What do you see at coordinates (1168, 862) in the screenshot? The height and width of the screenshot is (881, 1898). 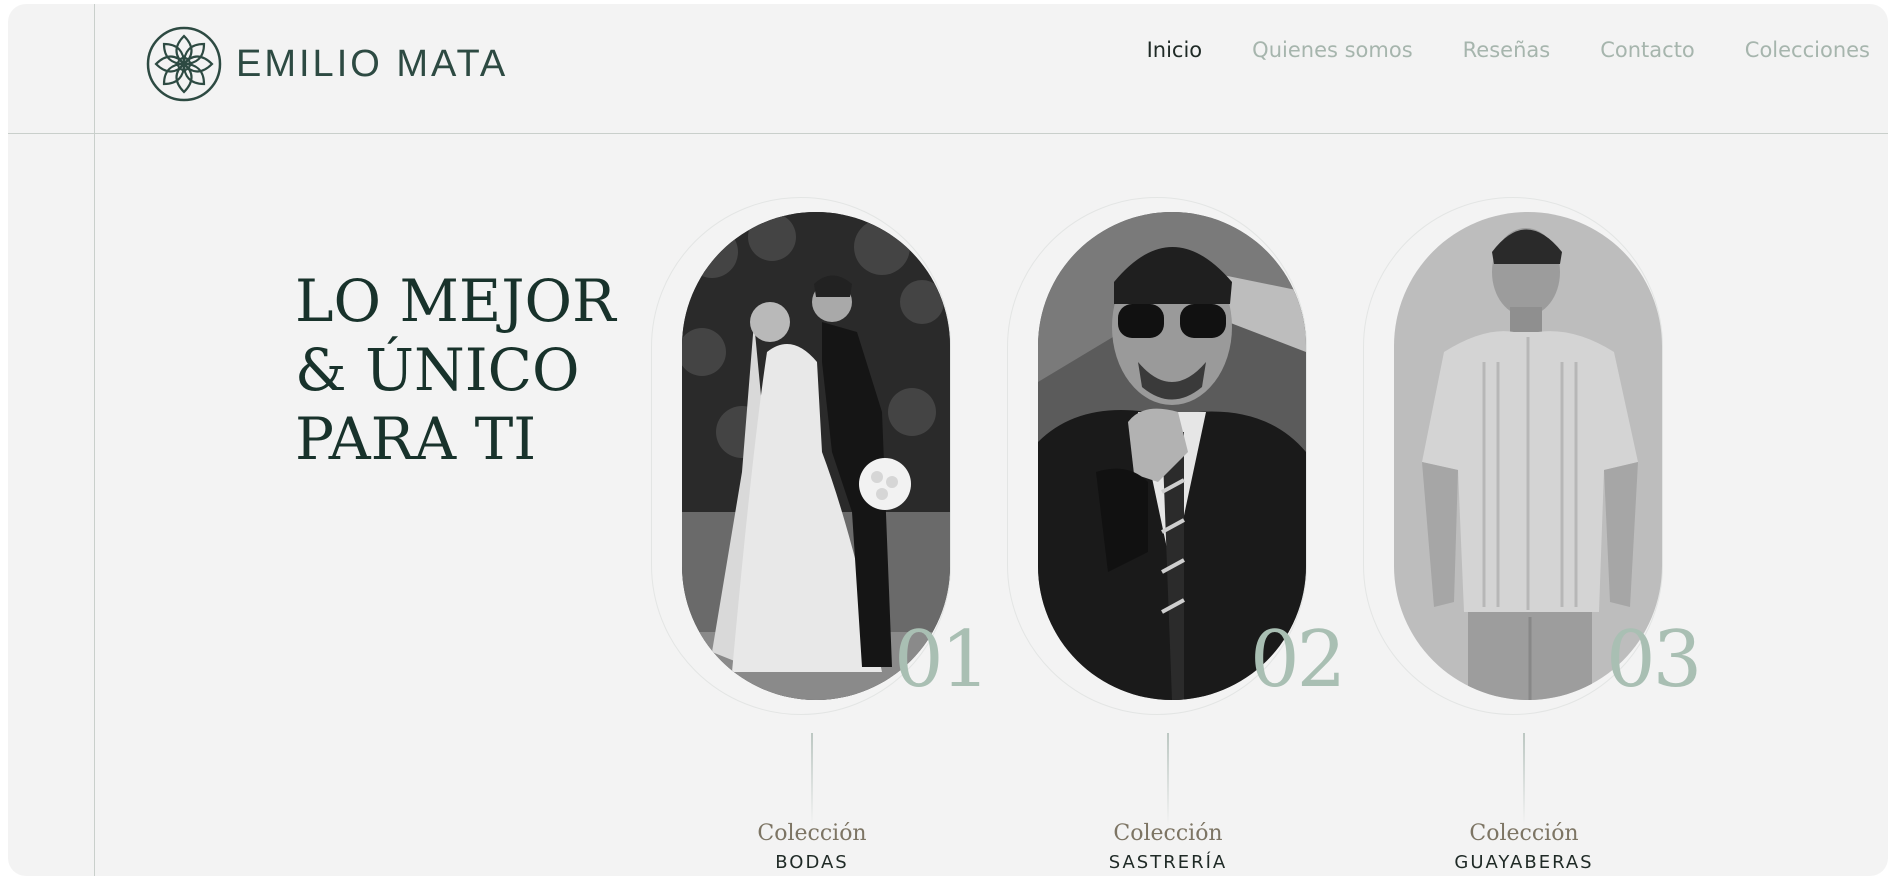 I see `collection-name: SASTRERÍA` at bounding box center [1168, 862].